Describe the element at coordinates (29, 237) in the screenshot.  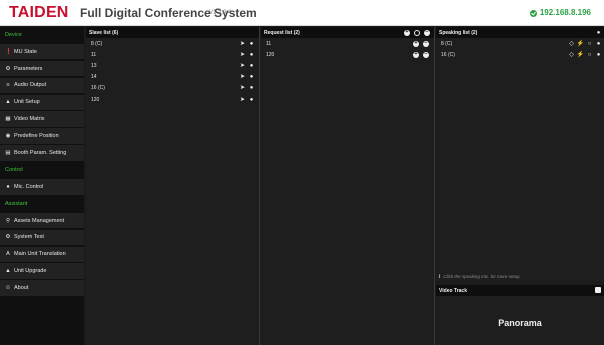
I see `sidebar-item-label: System Test` at that location.